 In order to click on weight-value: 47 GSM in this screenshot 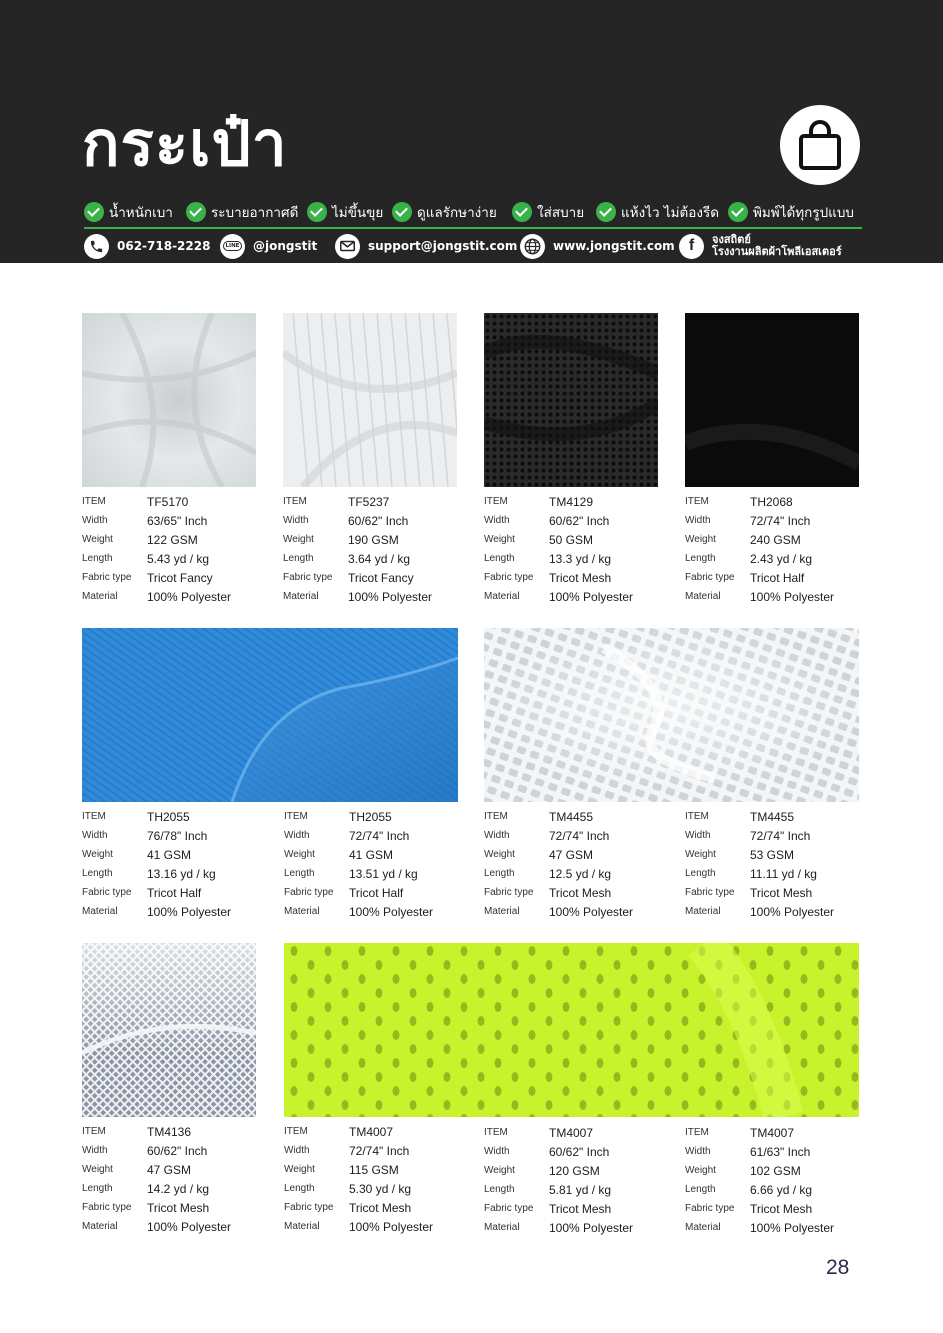, I will do `click(571, 854)`.